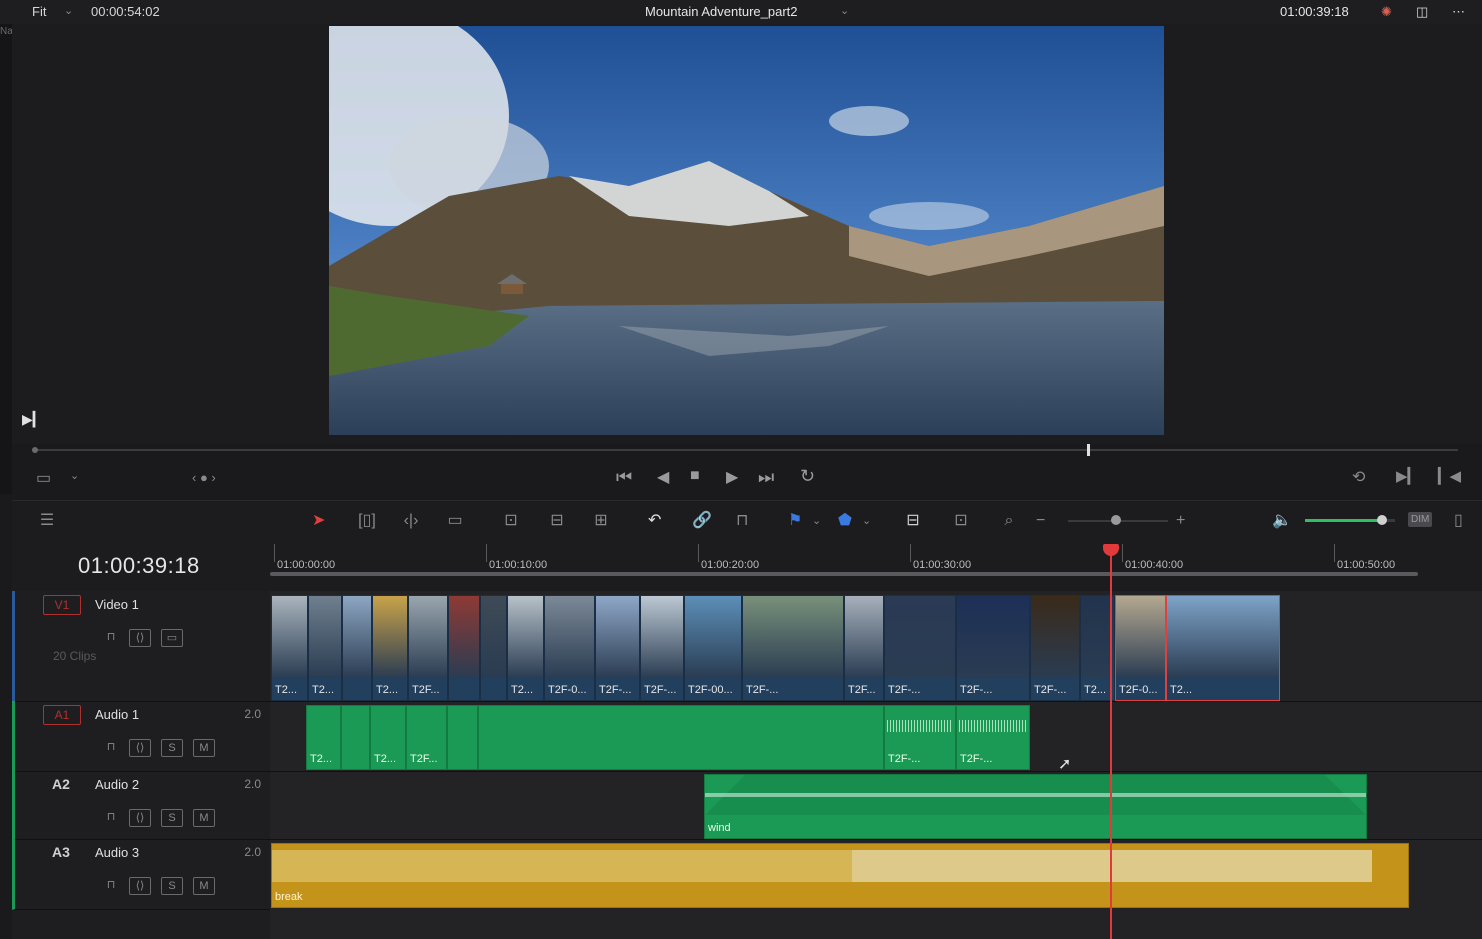 This screenshot has height=939, width=1482. Describe the element at coordinates (1035, 806) in the screenshot. I see `audio-clip-wind: wind` at that location.